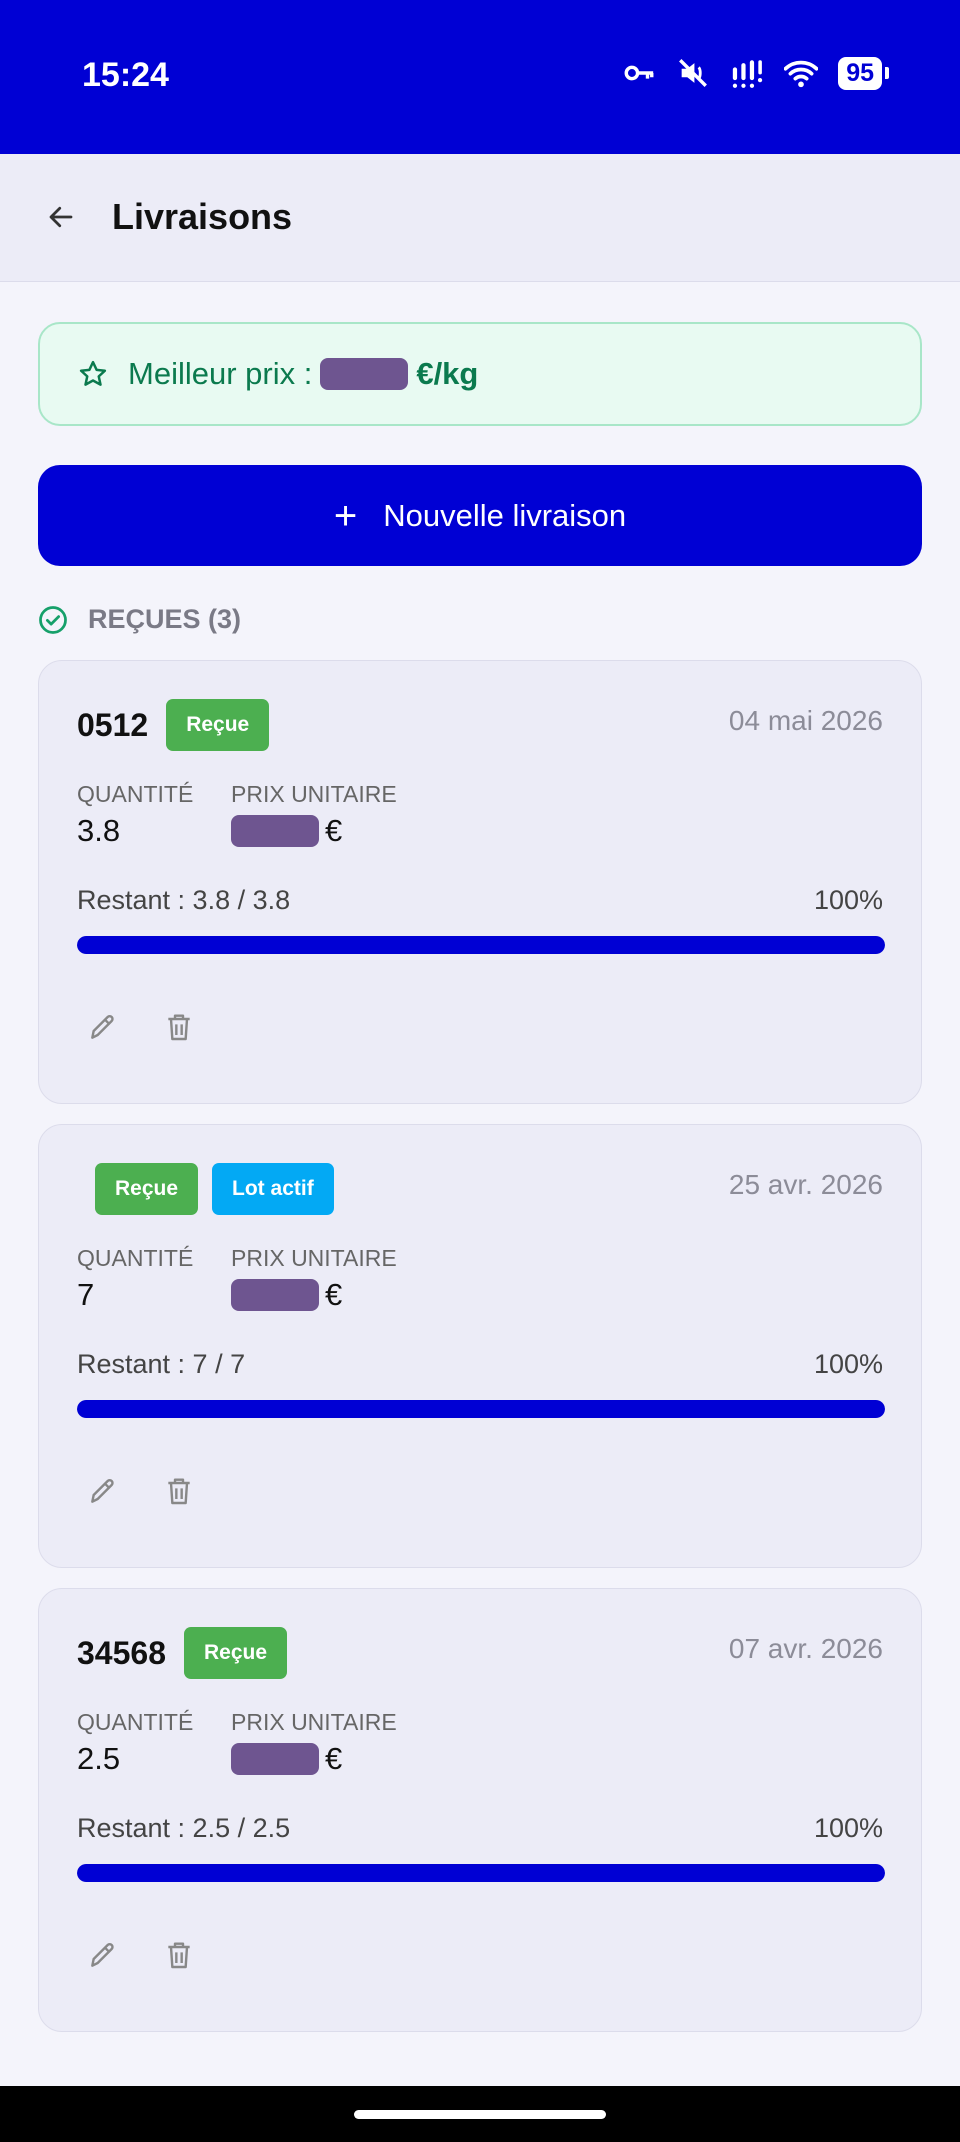 This screenshot has width=960, height=2142. Describe the element at coordinates (863, 73) in the screenshot. I see `battery-icon: 95` at that location.